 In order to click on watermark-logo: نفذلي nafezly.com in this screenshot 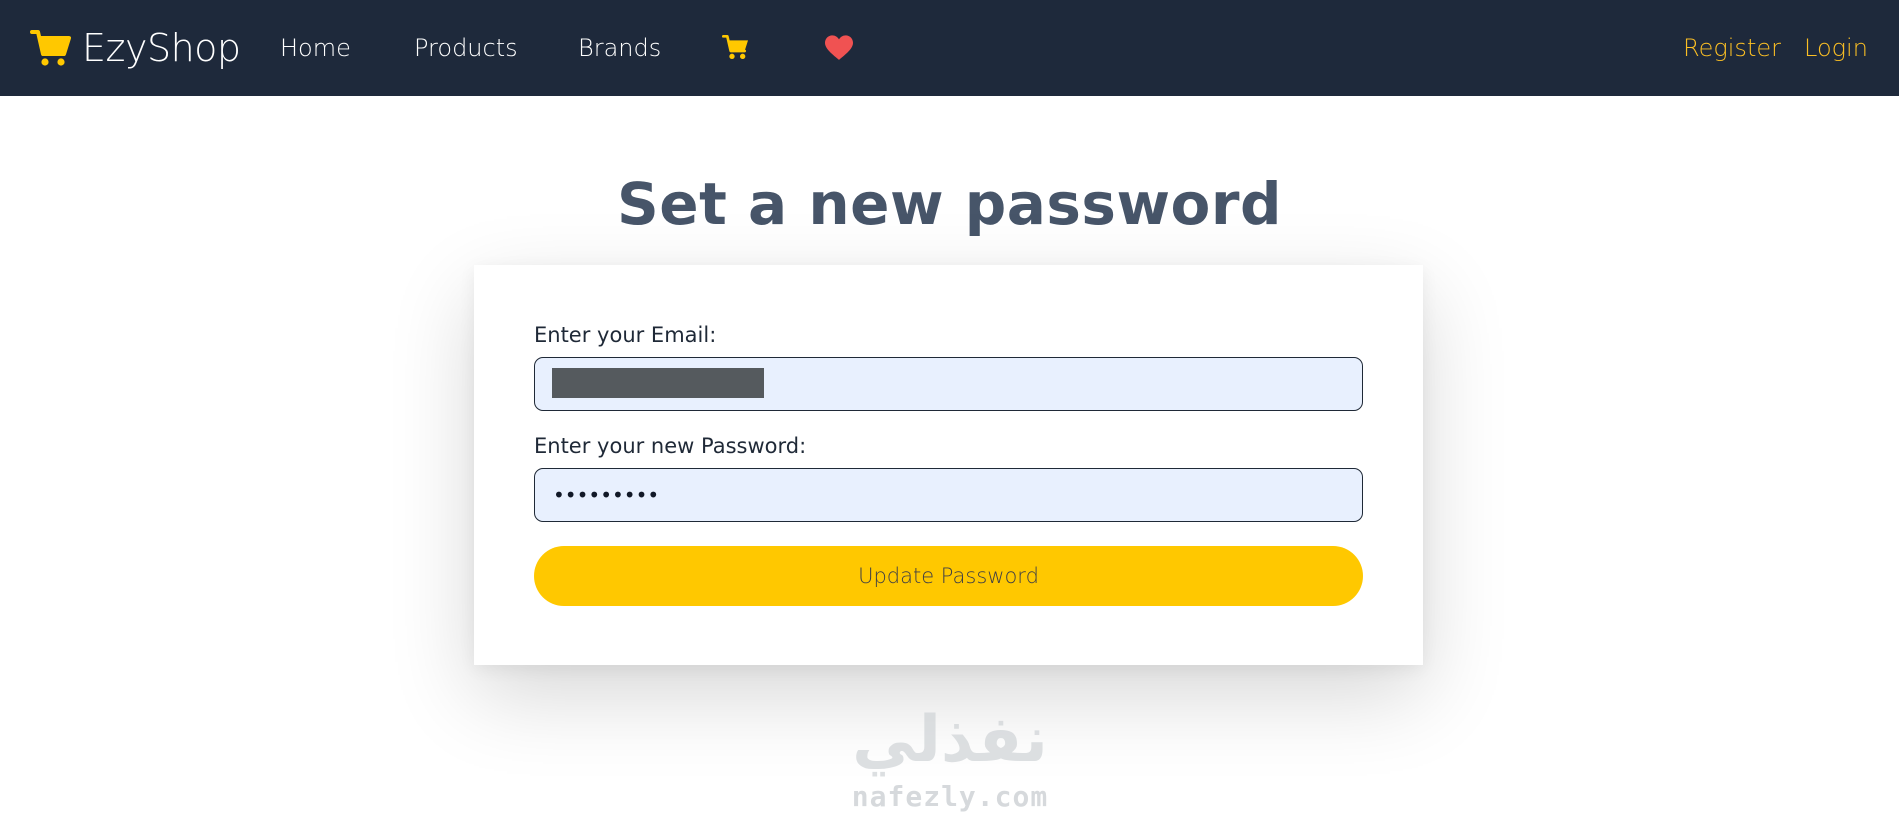, I will do `click(950, 757)`.